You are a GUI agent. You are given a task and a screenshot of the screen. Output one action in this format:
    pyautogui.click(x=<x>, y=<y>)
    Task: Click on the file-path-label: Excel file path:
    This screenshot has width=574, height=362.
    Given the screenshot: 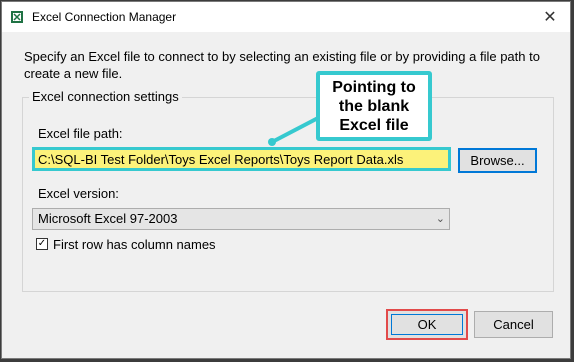 What is the action you would take?
    pyautogui.click(x=80, y=133)
    